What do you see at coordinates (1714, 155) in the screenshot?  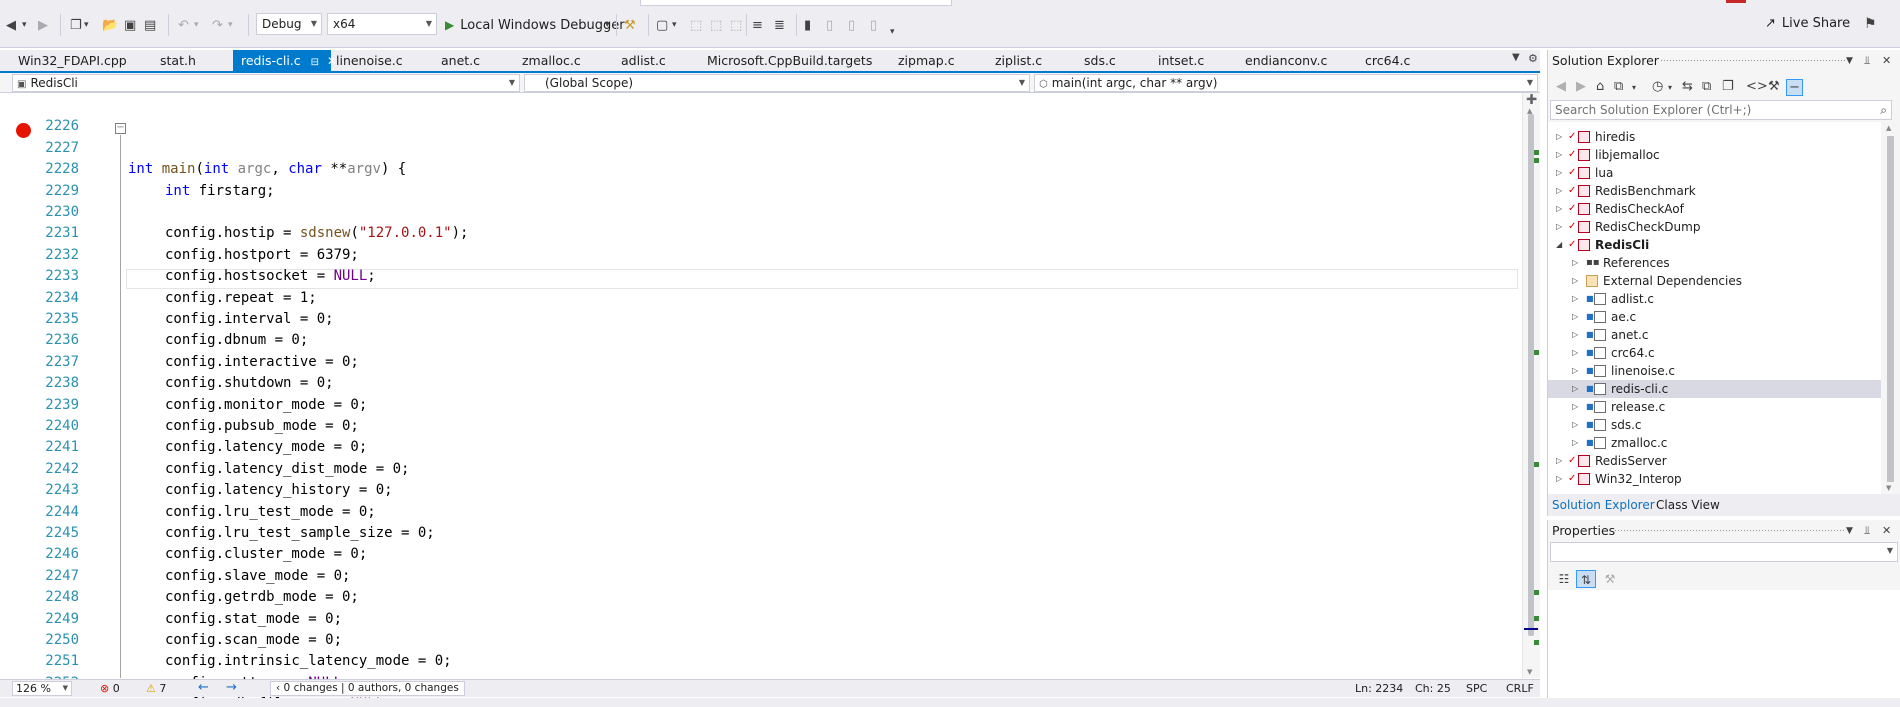 I see `tree-item-libjemalloc: ▷ ✓ libjemalloc` at bounding box center [1714, 155].